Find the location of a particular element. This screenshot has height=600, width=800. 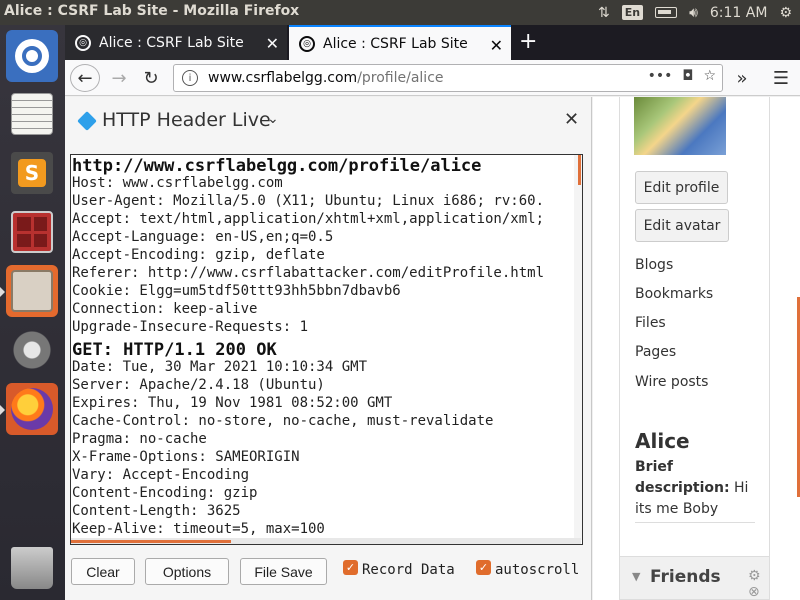

new-tab-plus-icon: + is located at coordinates (528, 41).